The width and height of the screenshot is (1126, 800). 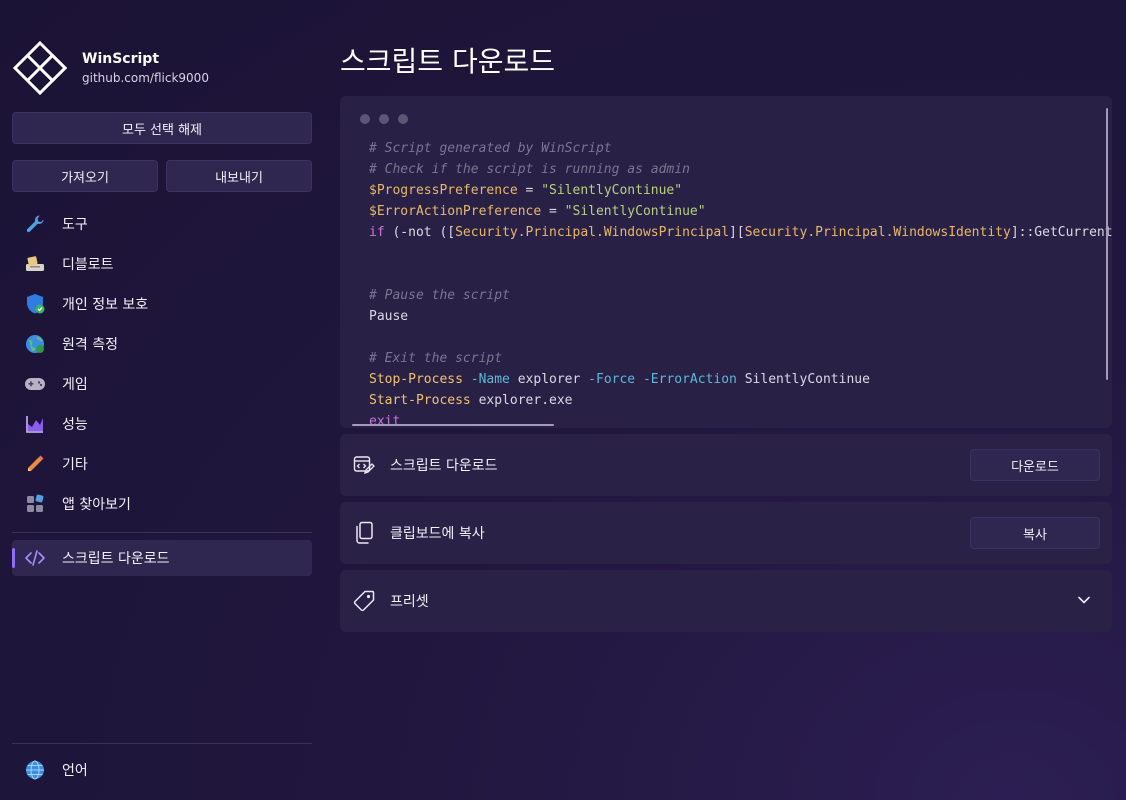 I want to click on sidebar-item-label: 개인 정보 보호, so click(x=105, y=305).